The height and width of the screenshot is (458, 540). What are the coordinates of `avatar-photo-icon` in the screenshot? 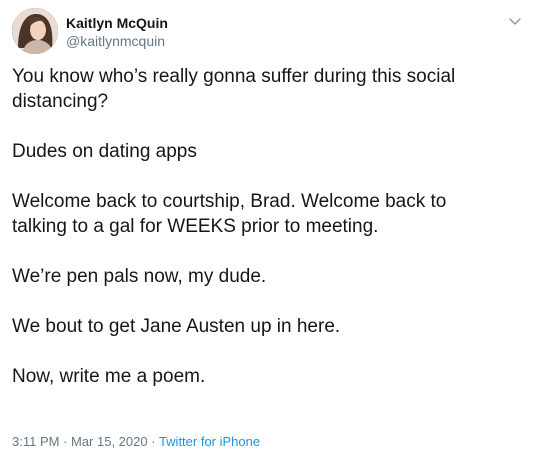 It's located at (35, 31).